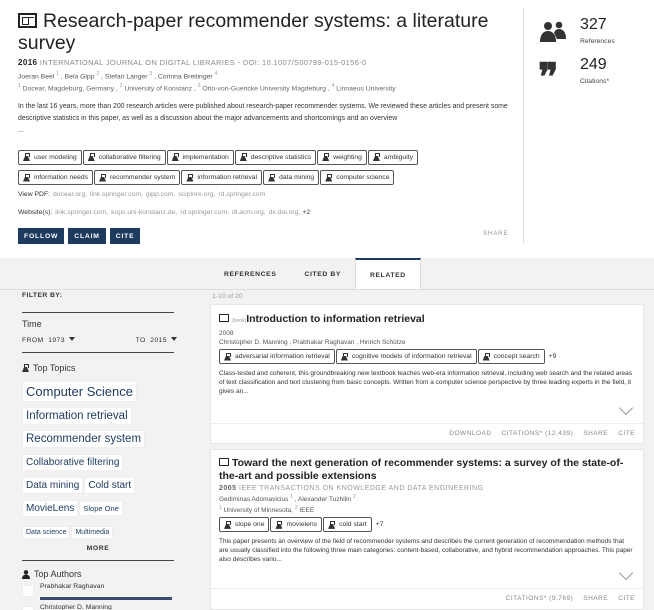 The height and width of the screenshot is (610, 654). I want to click on pdf-link: docear.org,, so click(70, 194).